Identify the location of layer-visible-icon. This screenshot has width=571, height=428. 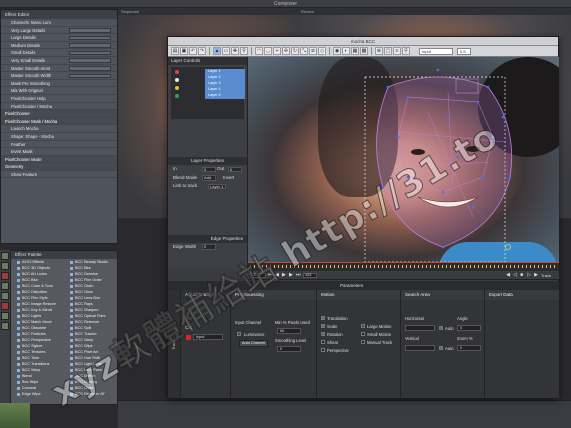
(177, 80).